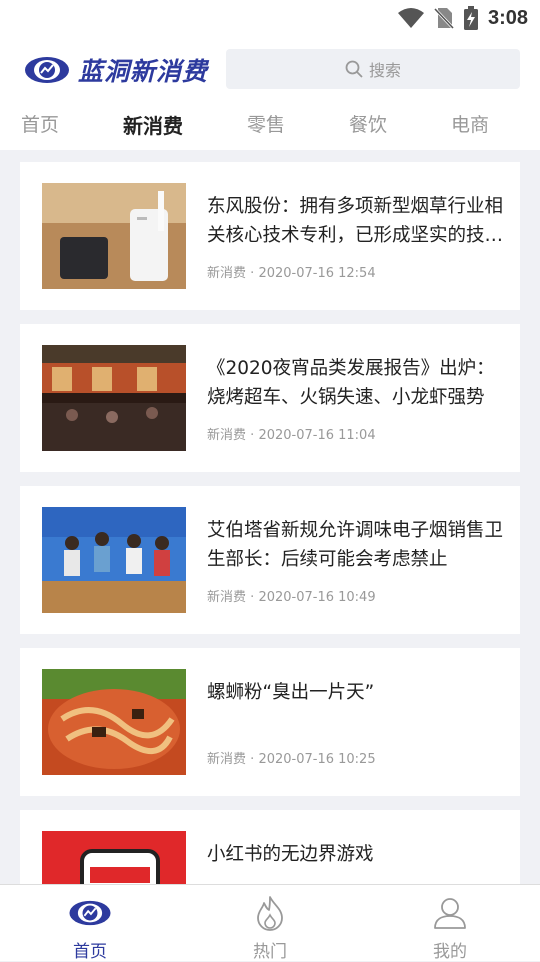 The height and width of the screenshot is (962, 540). I want to click on search-box: 搜索, so click(373, 69).